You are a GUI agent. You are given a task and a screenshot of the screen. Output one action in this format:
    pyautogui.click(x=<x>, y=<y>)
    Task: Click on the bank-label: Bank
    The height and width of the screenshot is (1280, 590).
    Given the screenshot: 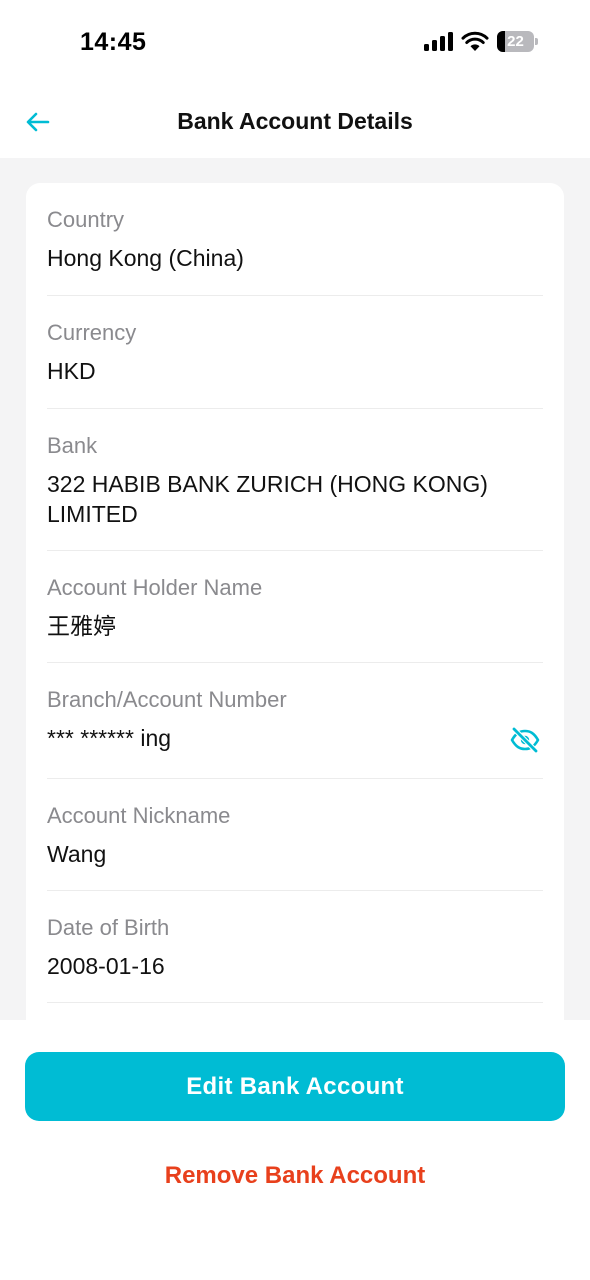 What is the action you would take?
    pyautogui.click(x=72, y=445)
    